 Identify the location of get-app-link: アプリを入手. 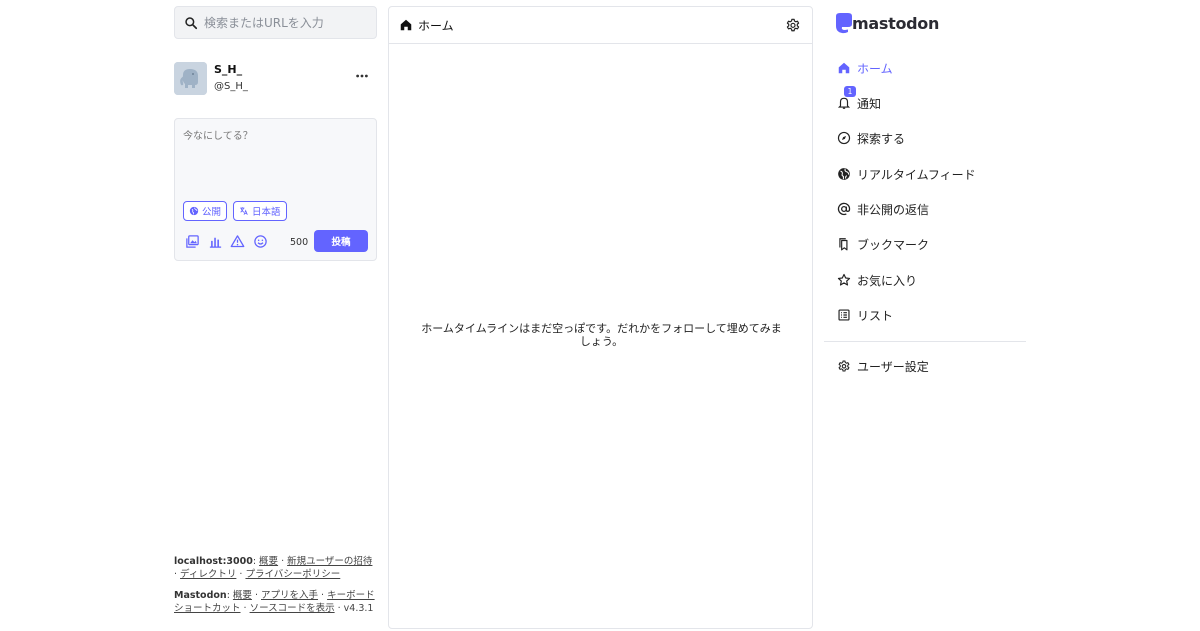
(289, 595).